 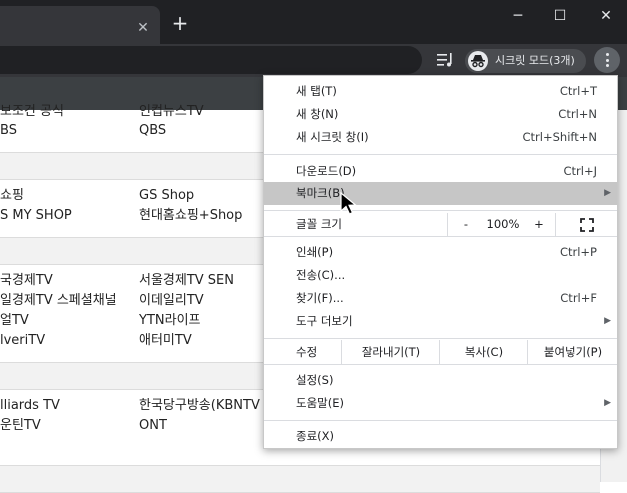 What do you see at coordinates (319, 224) in the screenshot?
I see `zoom-label: 글꼴 크기` at bounding box center [319, 224].